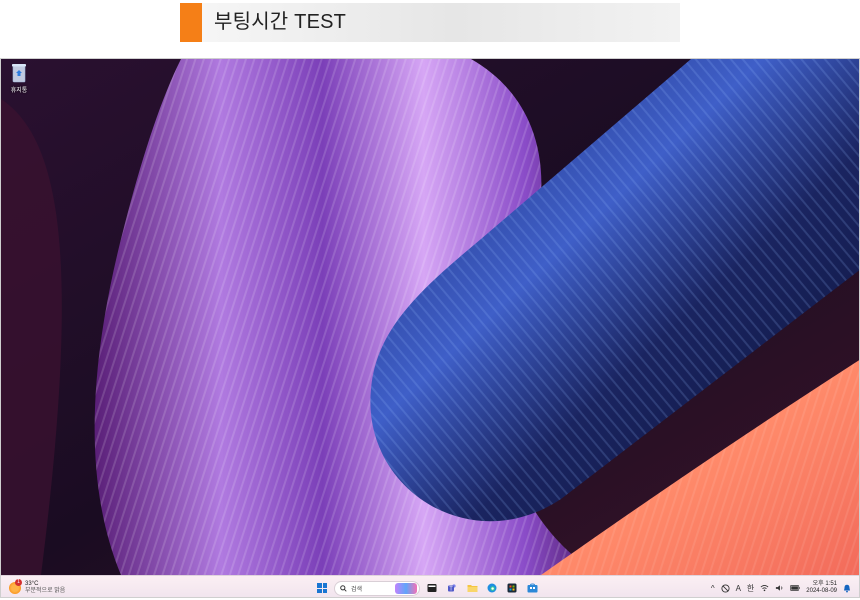 Image resolution: width=860 pixels, height=600 pixels. What do you see at coordinates (280, 22) in the screenshot?
I see `page-title: 부팅시간 TEST` at bounding box center [280, 22].